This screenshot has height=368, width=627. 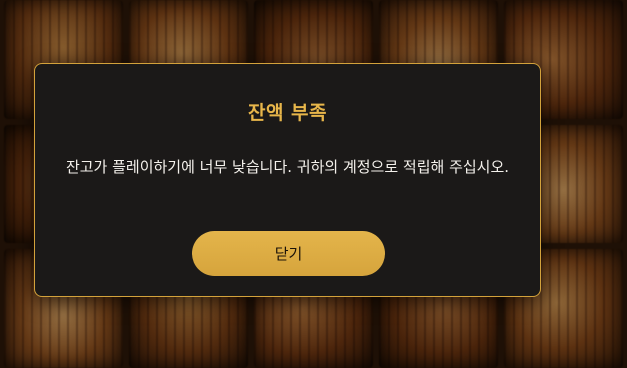 What do you see at coordinates (288, 253) in the screenshot?
I see `close-button: 닫기` at bounding box center [288, 253].